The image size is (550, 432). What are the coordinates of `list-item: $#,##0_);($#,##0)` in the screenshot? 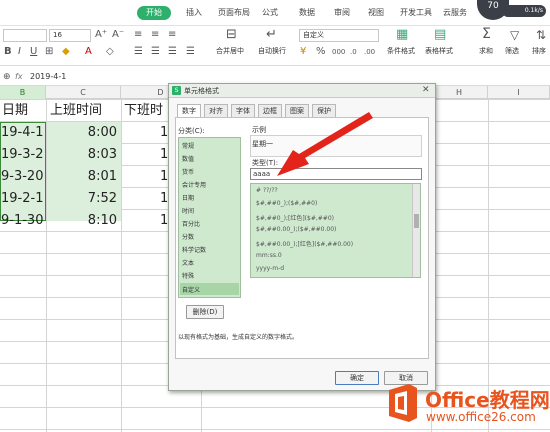 It's located at (286, 203).